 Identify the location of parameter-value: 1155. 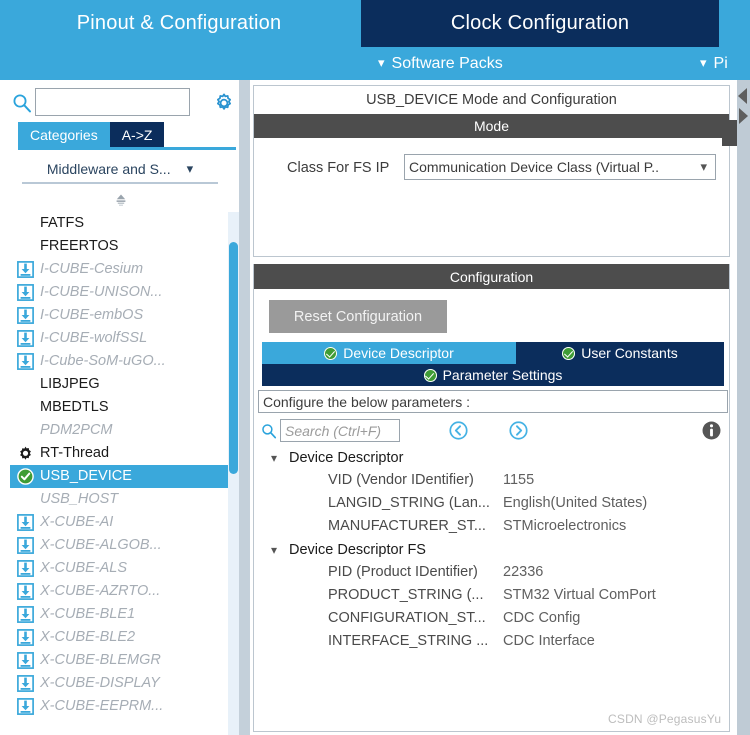
(518, 480).